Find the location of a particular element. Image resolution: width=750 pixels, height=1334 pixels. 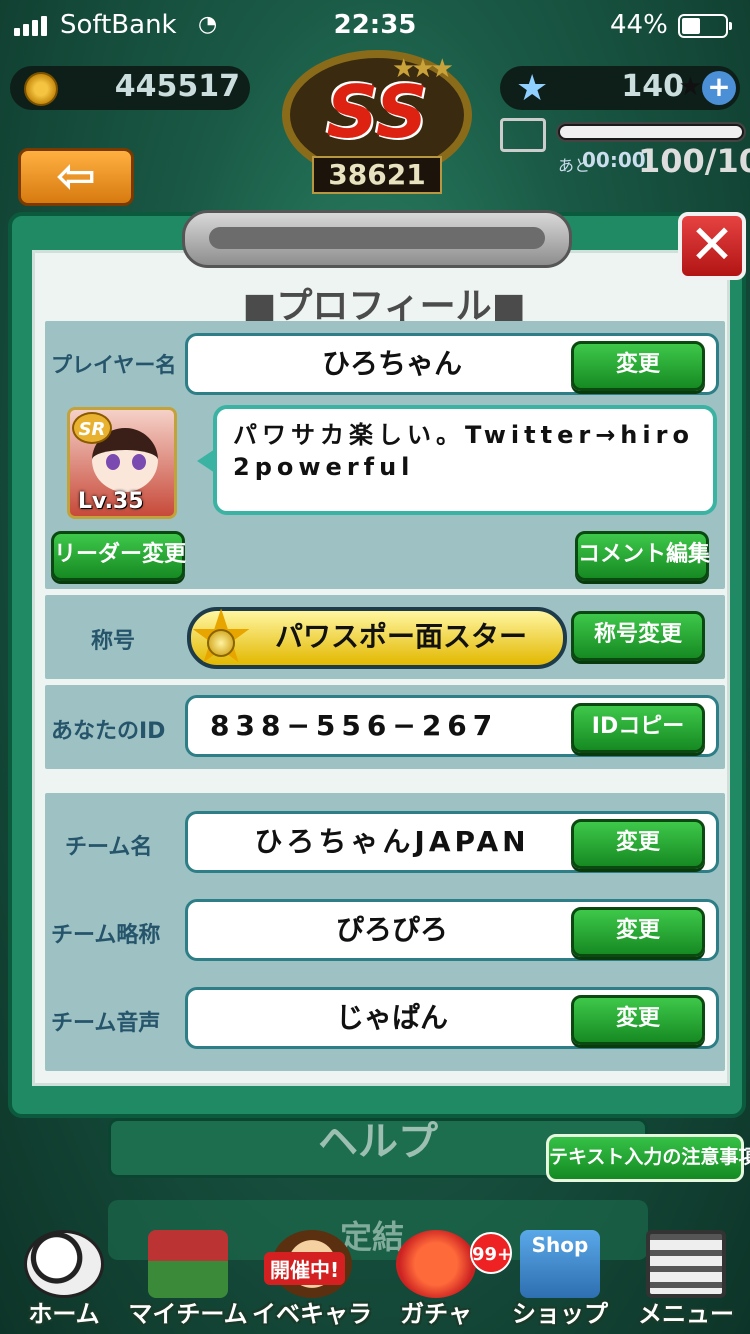

close-icon: ✕ is located at coordinates (712, 244).